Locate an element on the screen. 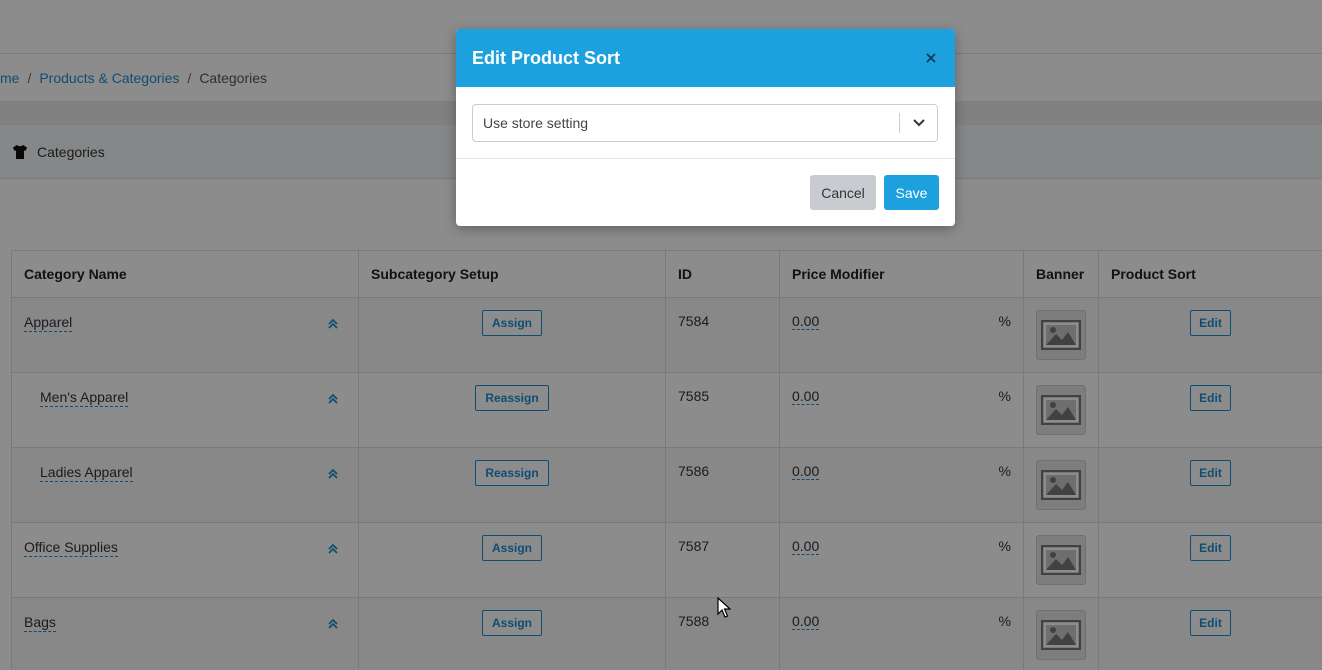  modal-body: Use store setting is located at coordinates (705, 123).